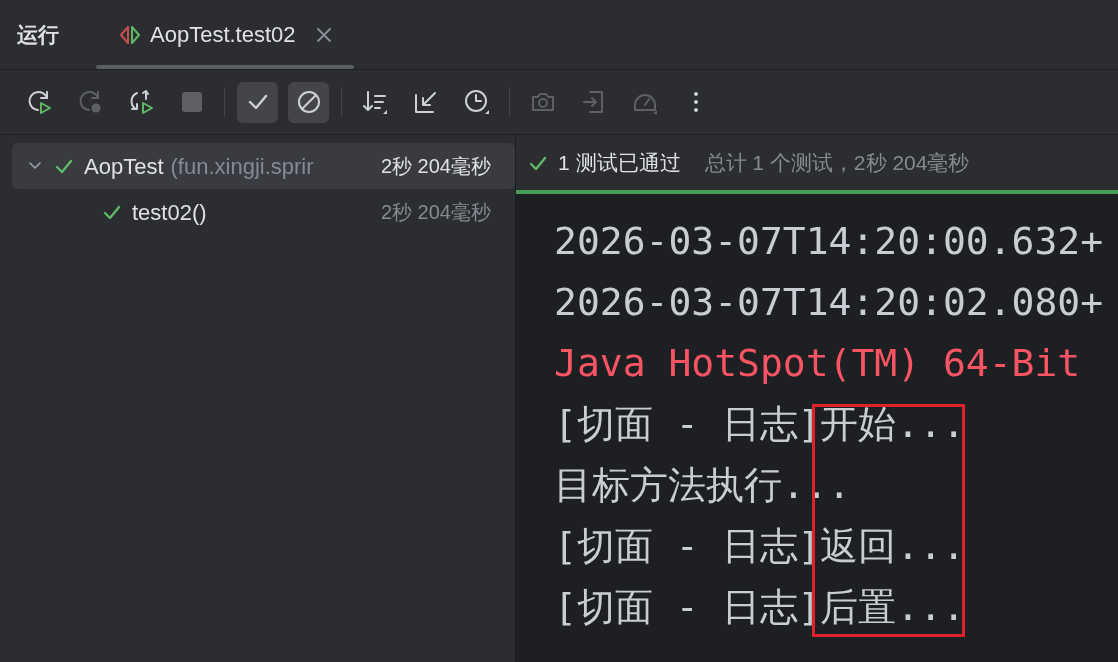  I want to click on run-config-icon, so click(130, 34).